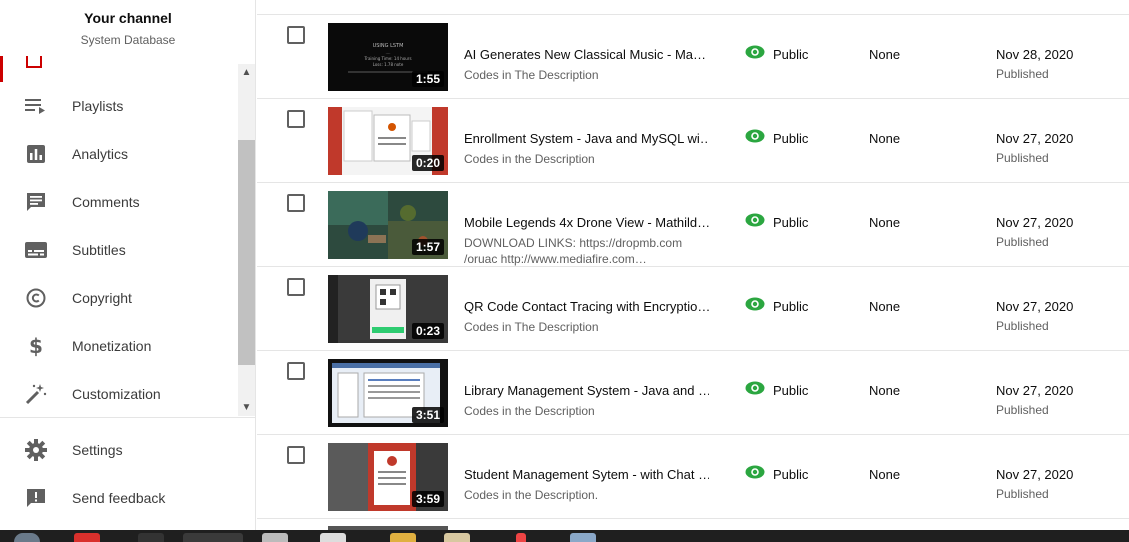 Image resolution: width=1129 pixels, height=542 pixels. Describe the element at coordinates (1035, 54) in the screenshot. I see `date-value: Nov 28, 2020` at that location.